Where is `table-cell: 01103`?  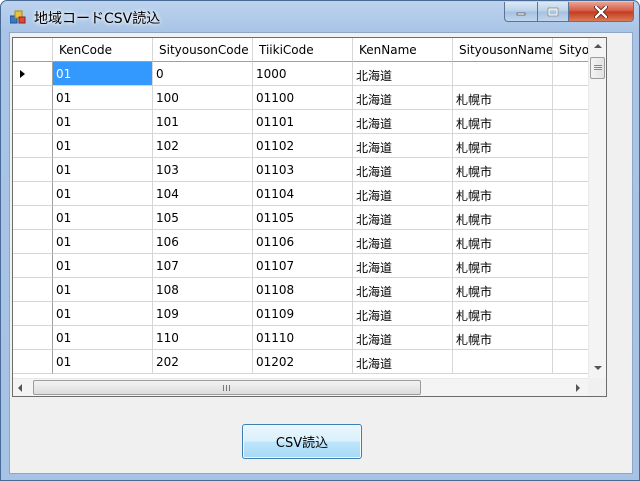 table-cell: 01103 is located at coordinates (303, 170).